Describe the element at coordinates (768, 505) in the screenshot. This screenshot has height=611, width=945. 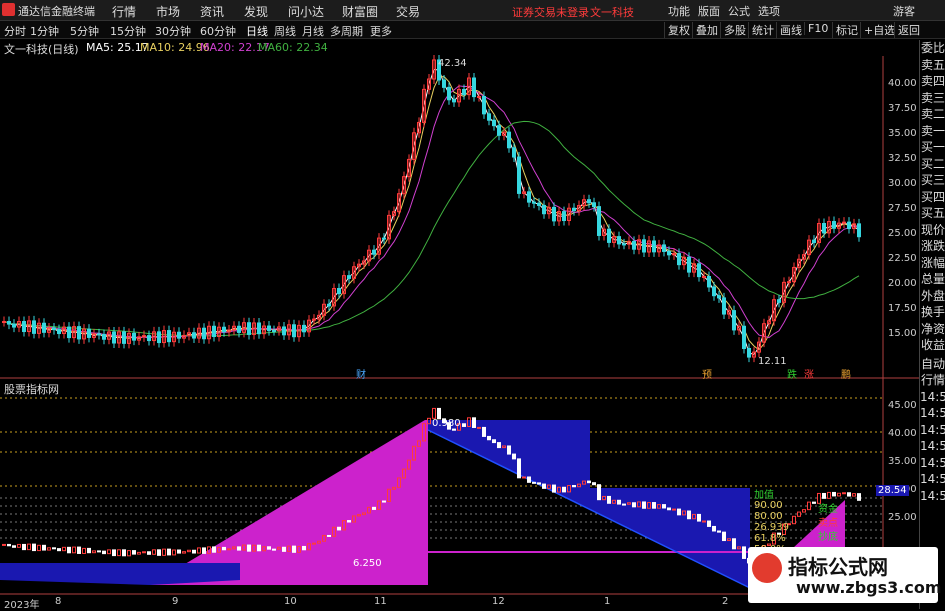
I see `indicator-right-text: 90.00` at that location.